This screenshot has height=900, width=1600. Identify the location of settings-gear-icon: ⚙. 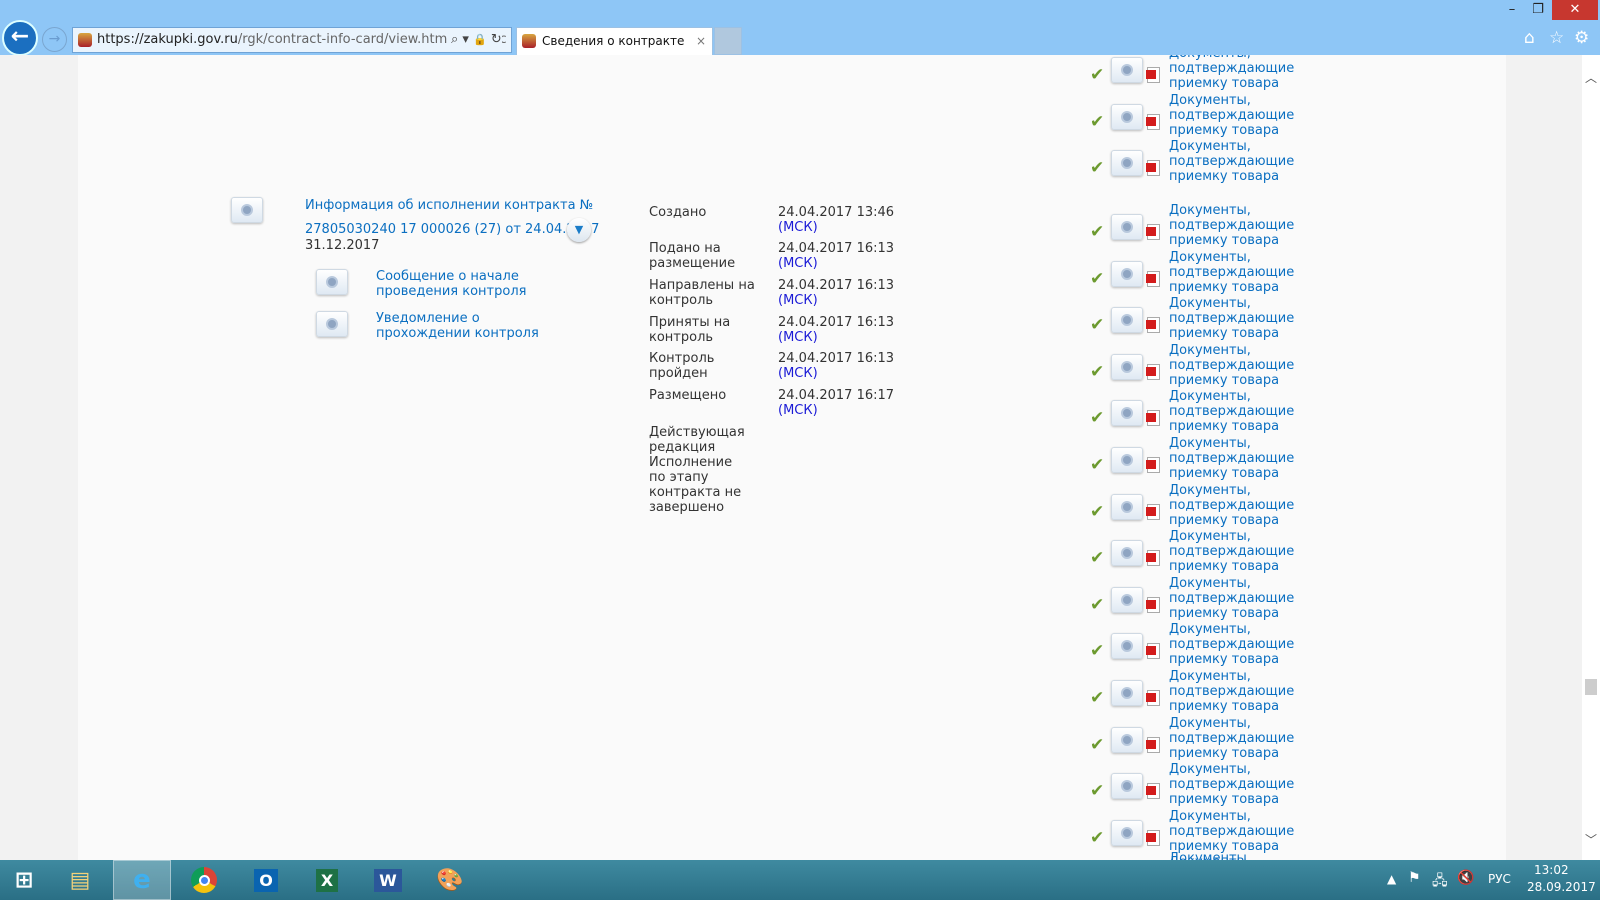
(1581, 38).